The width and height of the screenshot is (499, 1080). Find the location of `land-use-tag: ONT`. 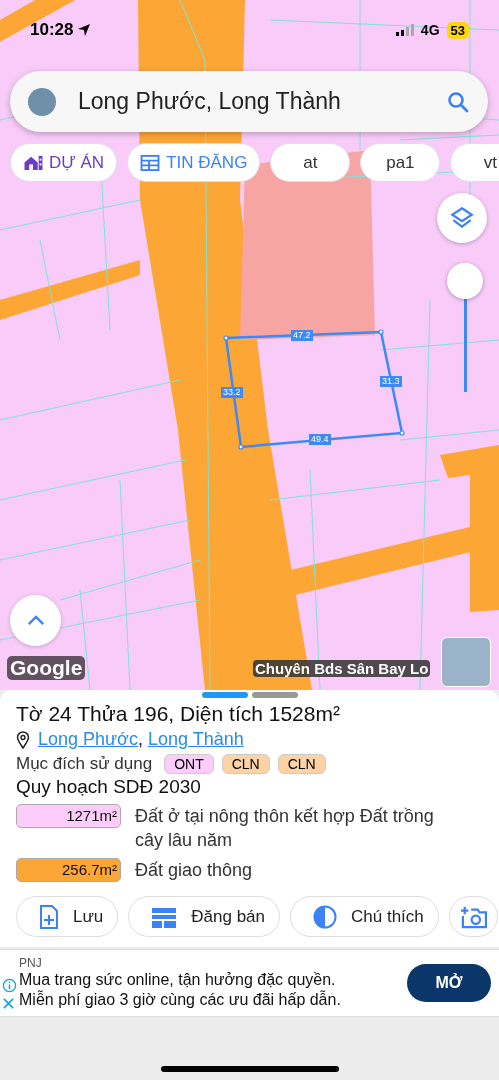

land-use-tag: ONT is located at coordinates (189, 764).